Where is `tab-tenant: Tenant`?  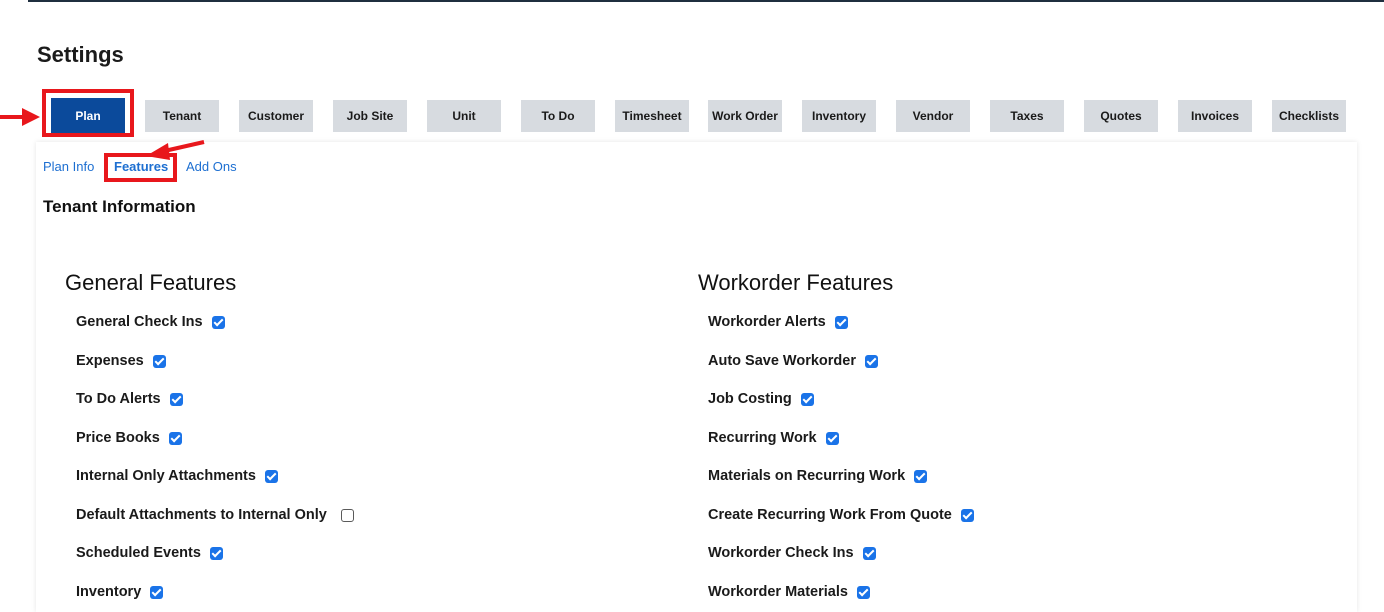
tab-tenant: Tenant is located at coordinates (182, 116).